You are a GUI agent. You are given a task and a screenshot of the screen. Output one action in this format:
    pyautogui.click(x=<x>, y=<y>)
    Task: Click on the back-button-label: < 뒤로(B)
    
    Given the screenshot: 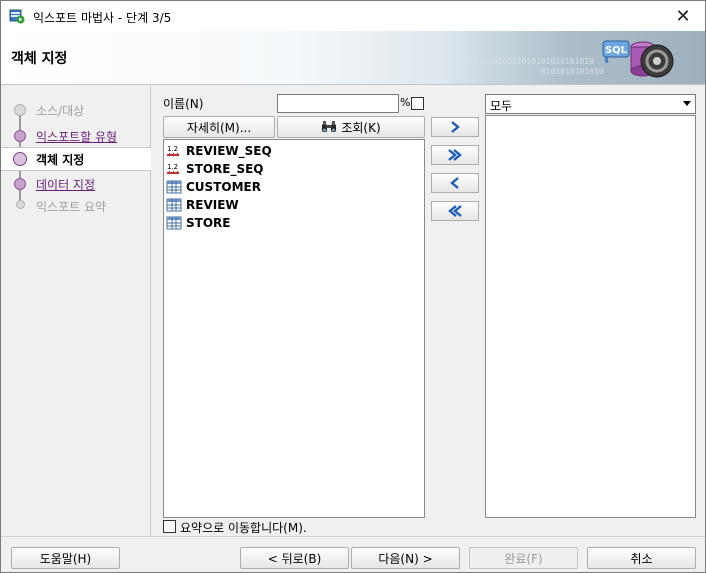 What is the action you would take?
    pyautogui.click(x=294, y=558)
    